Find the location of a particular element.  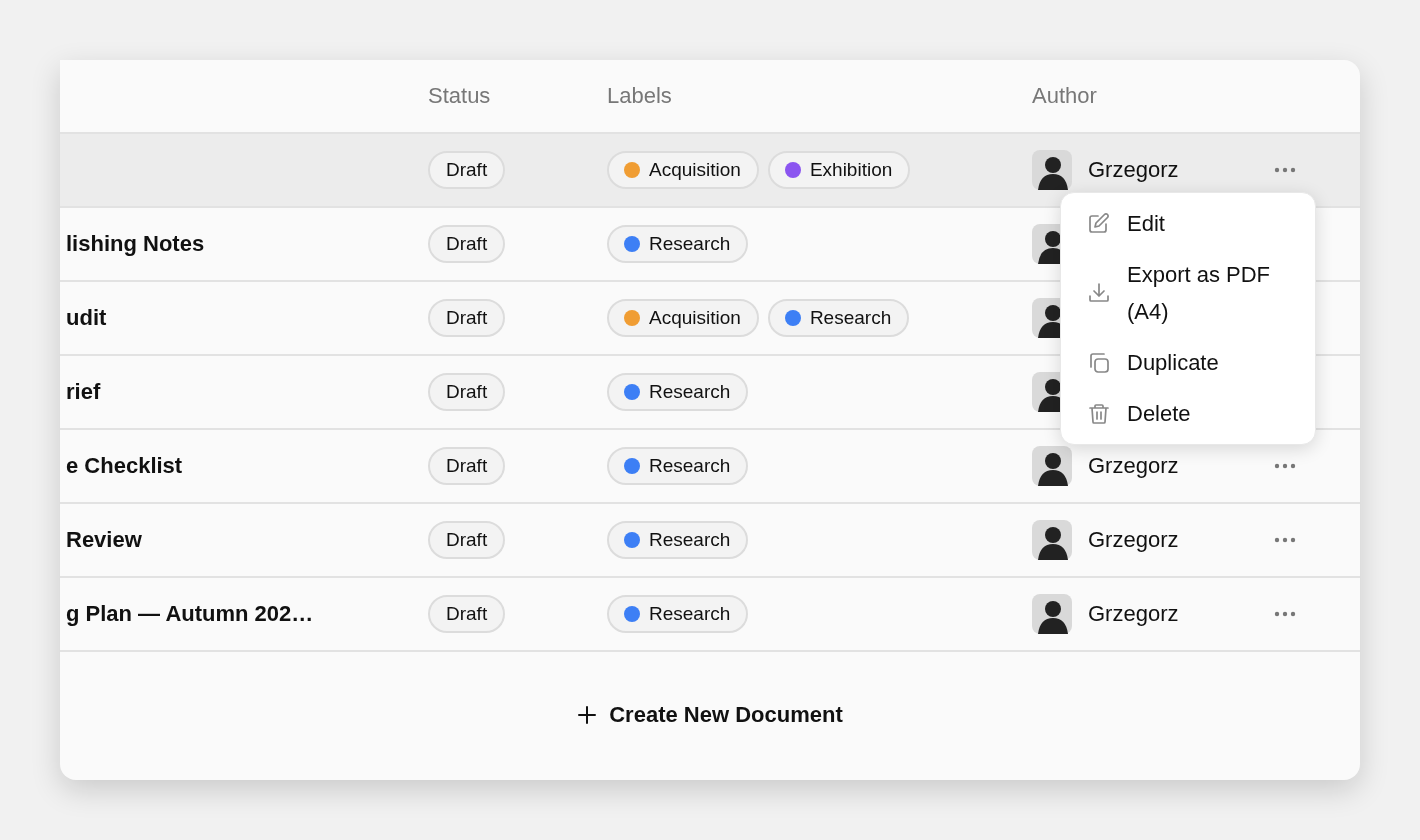

document-title: e Checklist is located at coordinates (124, 466).